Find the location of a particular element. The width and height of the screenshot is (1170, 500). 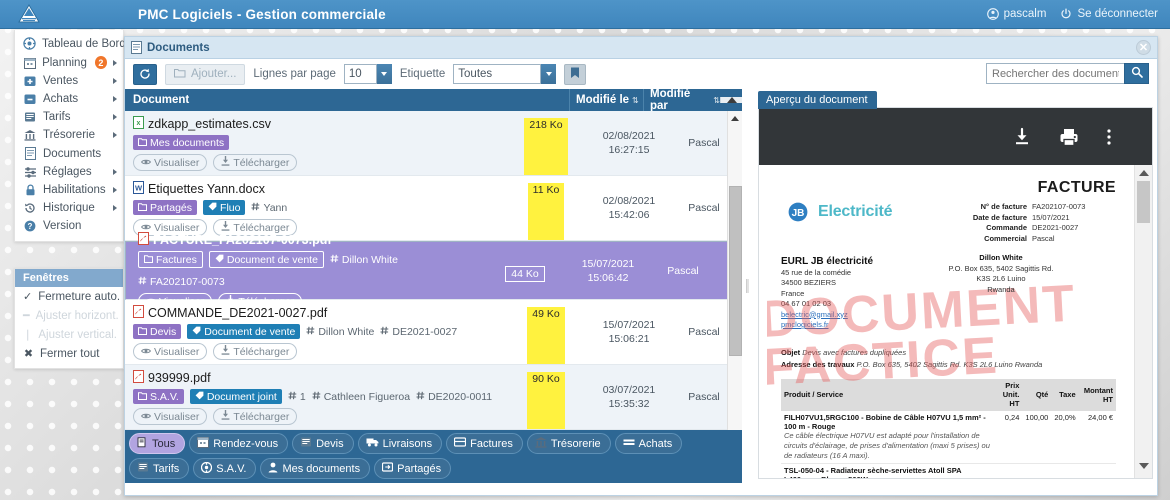

sender-website: pmclogiciels.fr is located at coordinates (948, 325).